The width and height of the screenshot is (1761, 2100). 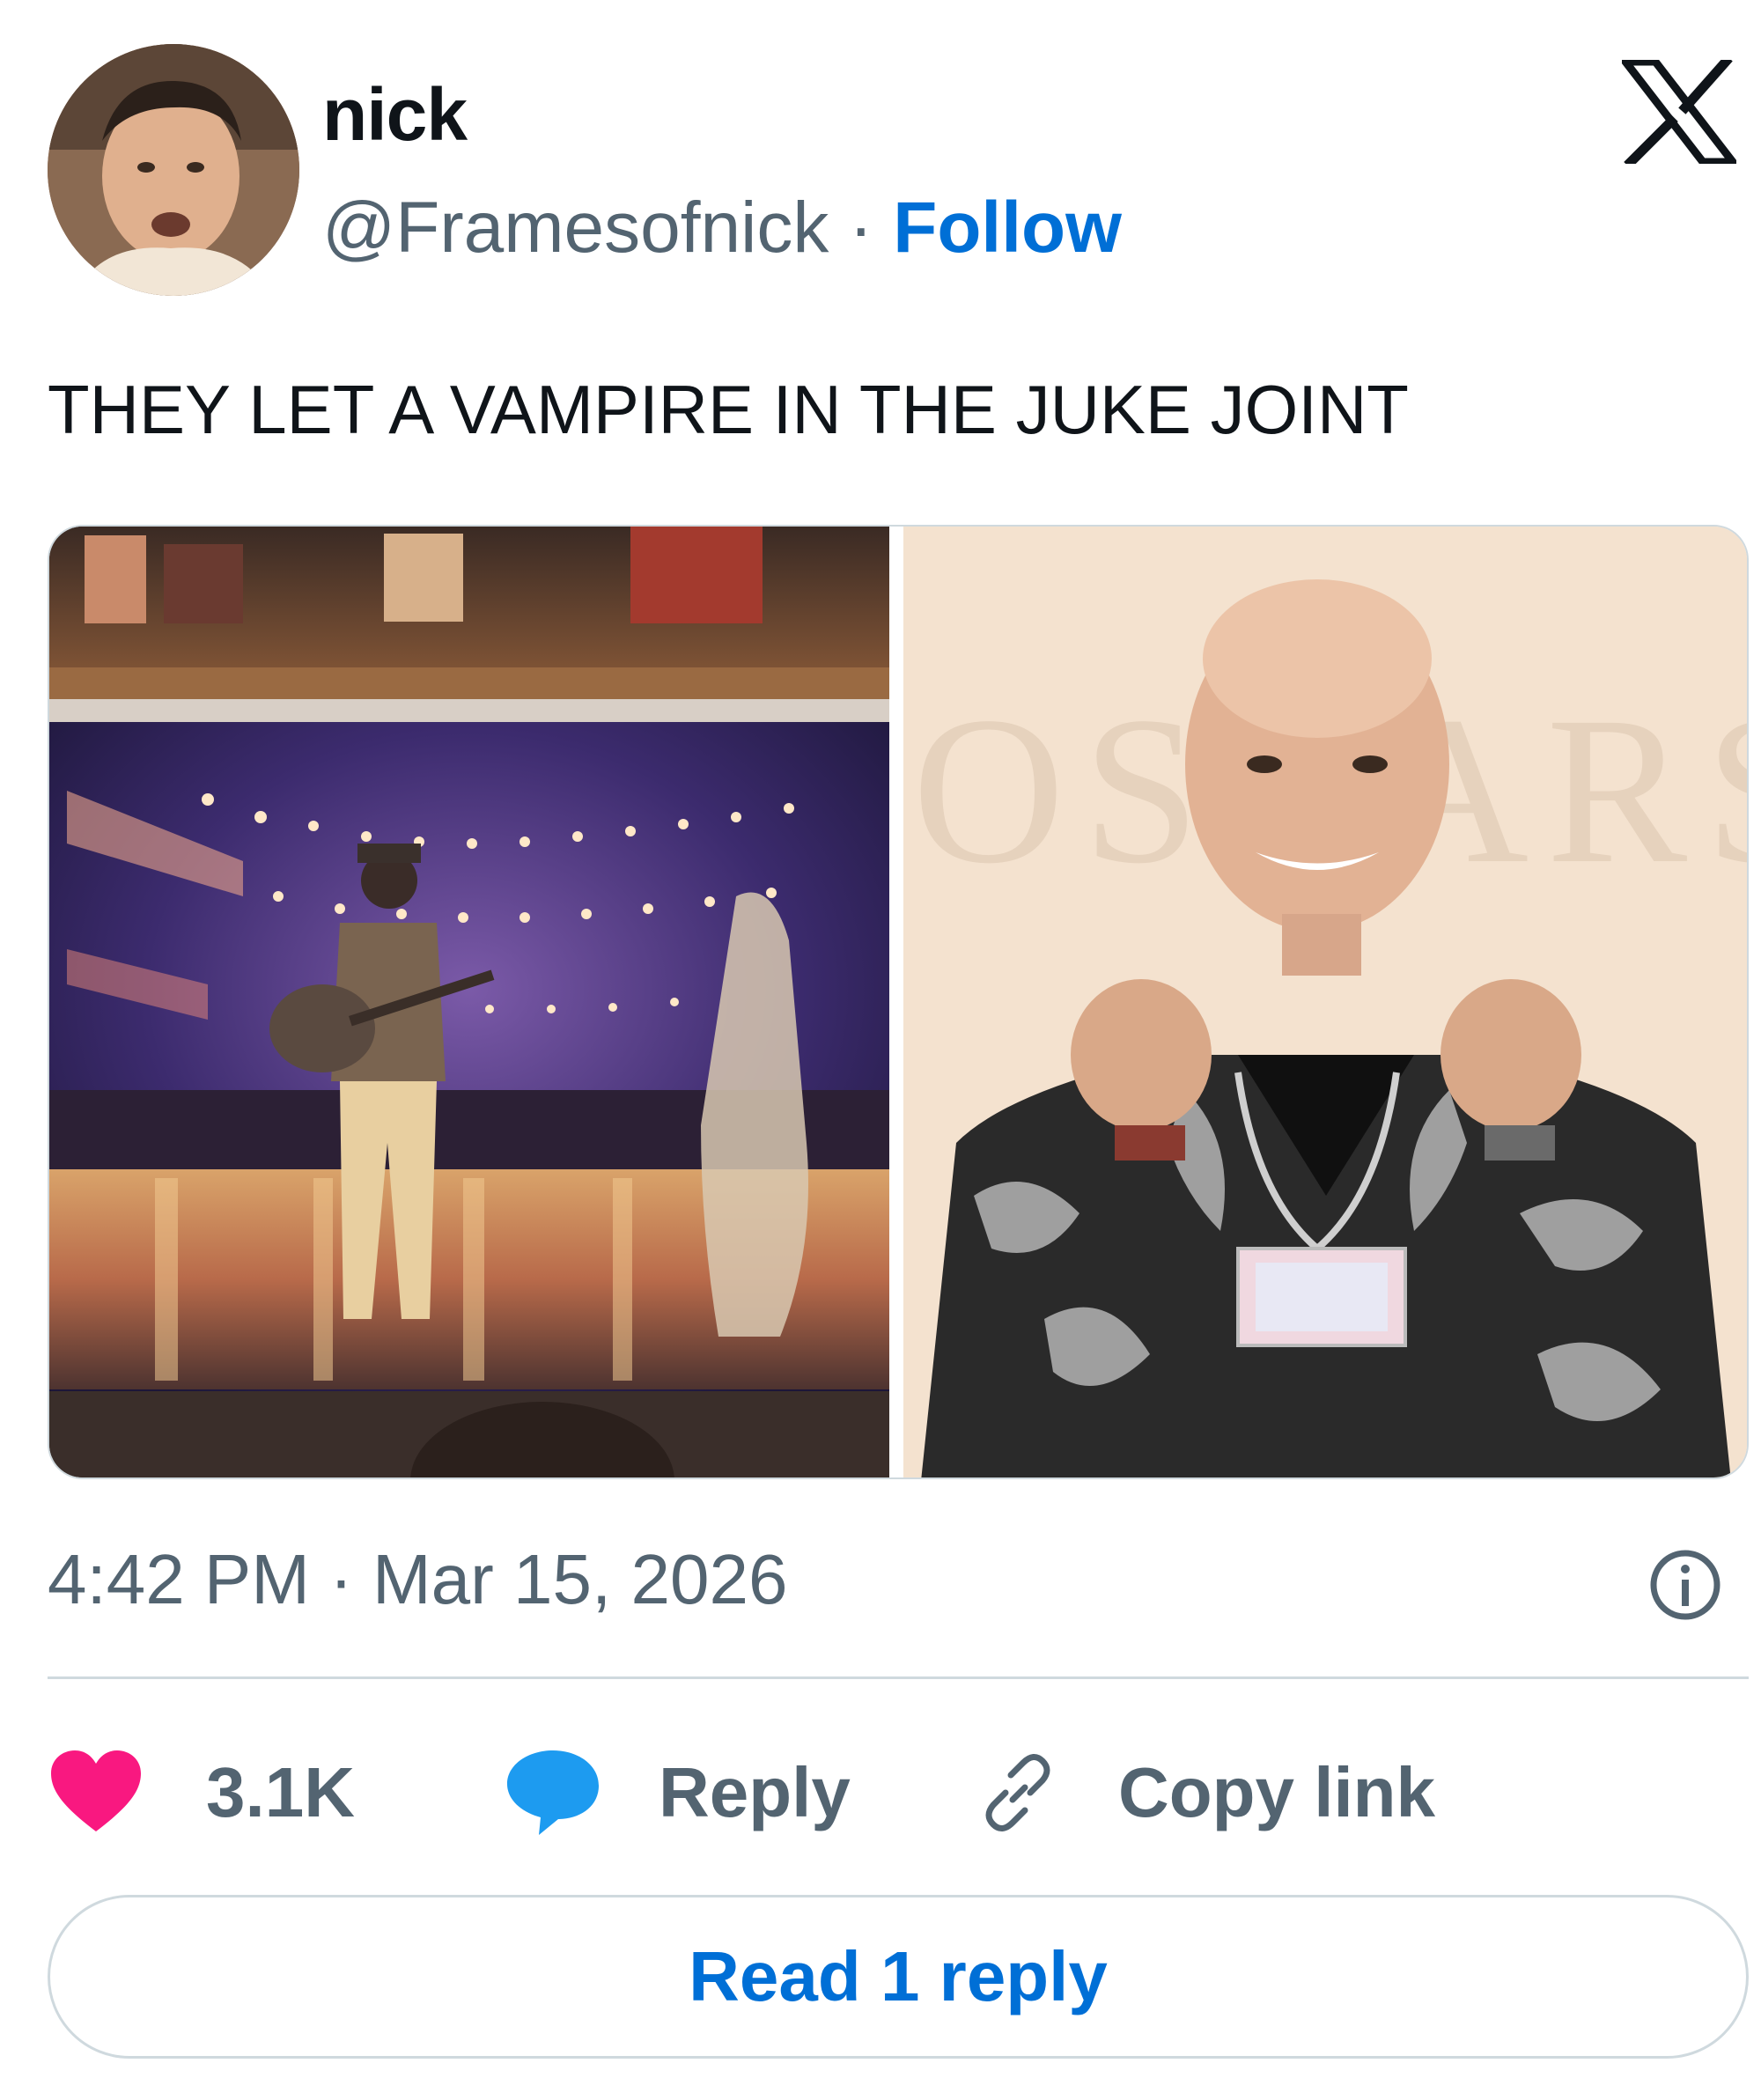 I want to click on reply-button: Reply, so click(x=677, y=1793).